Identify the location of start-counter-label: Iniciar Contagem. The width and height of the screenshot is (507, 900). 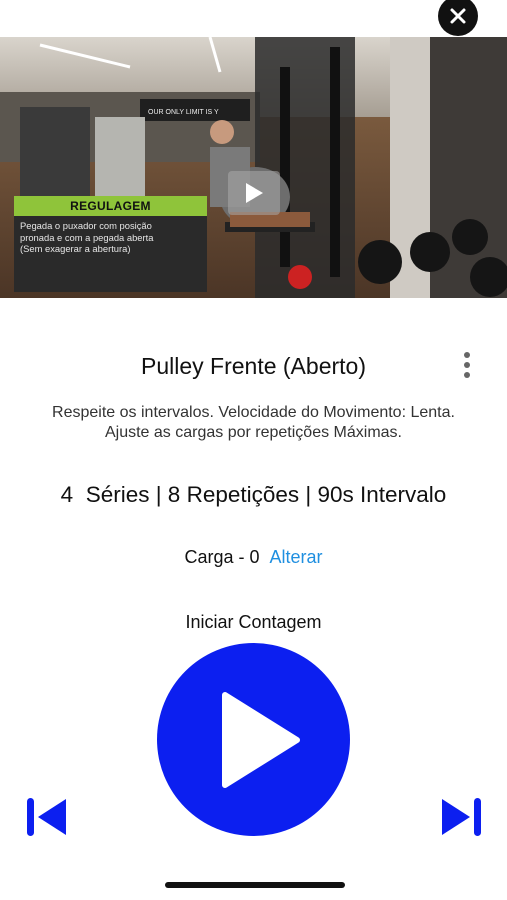
(253, 622).